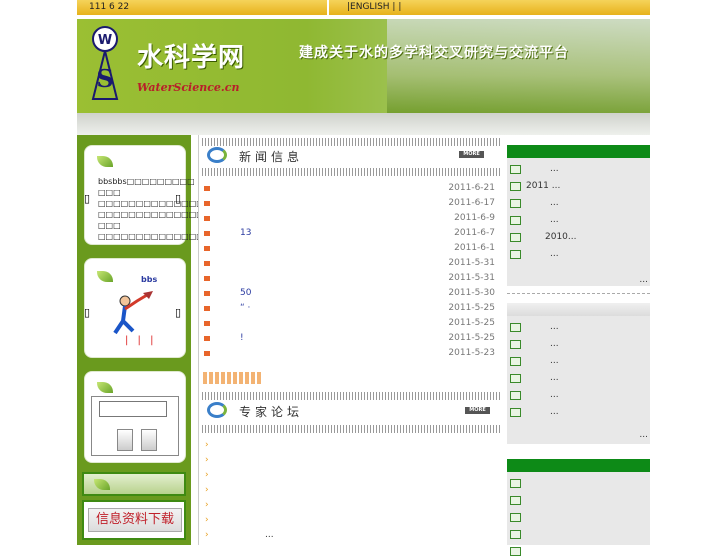  What do you see at coordinates (188, 87) in the screenshot?
I see `site-subtitle: WaterScience.cn` at bounding box center [188, 87].